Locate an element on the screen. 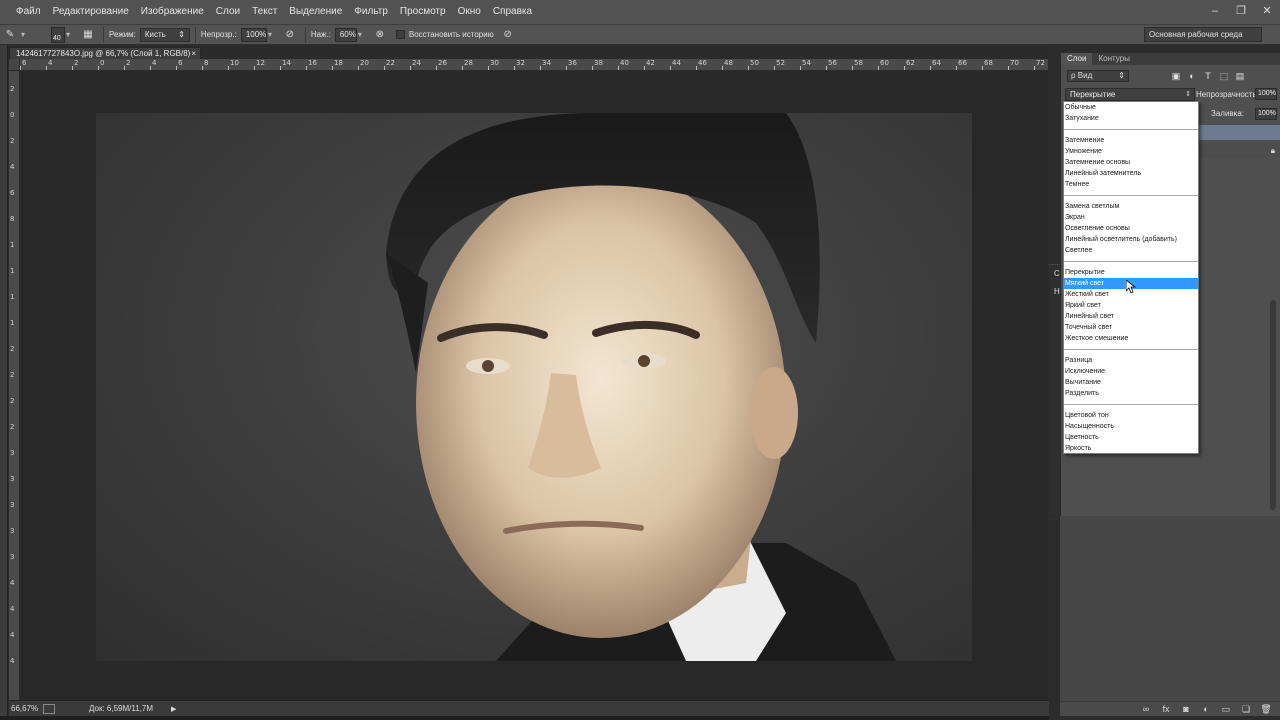 Image resolution: width=1280 pixels, height=720 pixels. blend-mode-option: Затемнение основы is located at coordinates (1131, 162).